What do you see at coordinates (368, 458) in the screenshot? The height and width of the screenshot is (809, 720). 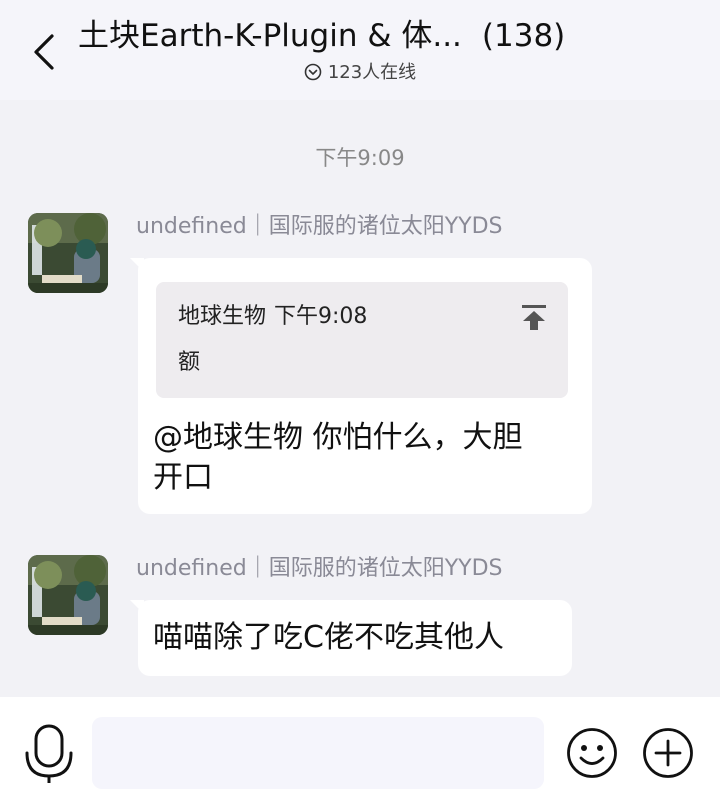 I see `message-text: @地球生物 你怕什么，大胆 开口` at bounding box center [368, 458].